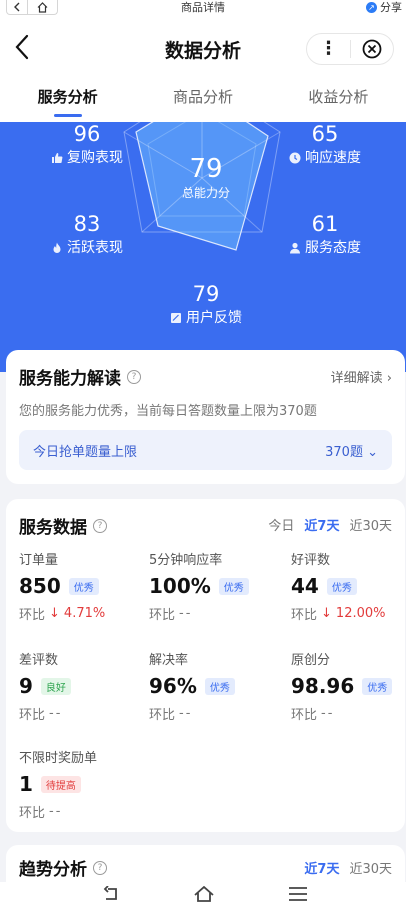  What do you see at coordinates (39, 660) in the screenshot?
I see `stat-title: 差评数` at bounding box center [39, 660].